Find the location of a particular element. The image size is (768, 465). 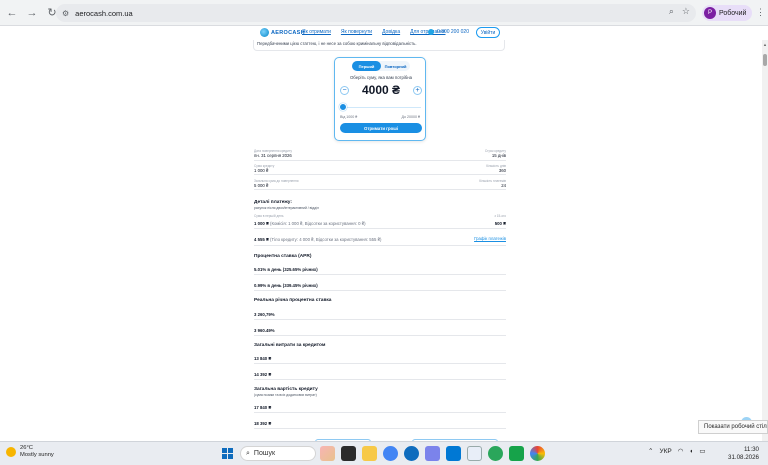

real-rate-row-2: 3 960.49% is located at coordinates (380, 329).